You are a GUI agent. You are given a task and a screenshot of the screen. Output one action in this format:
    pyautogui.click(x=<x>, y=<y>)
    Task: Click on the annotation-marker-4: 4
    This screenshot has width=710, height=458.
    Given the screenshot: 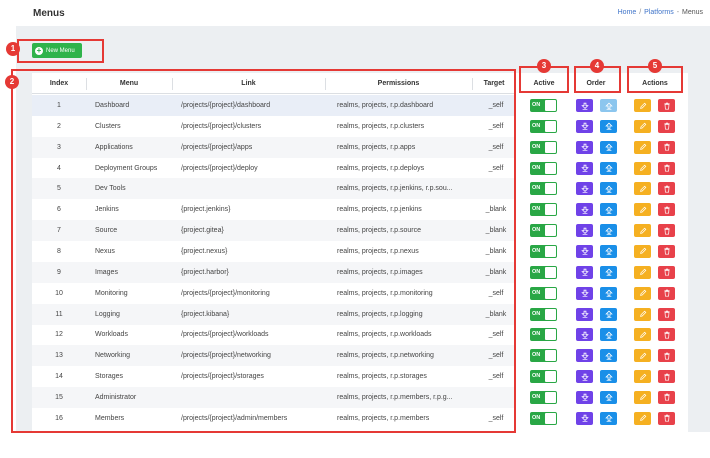 What is the action you would take?
    pyautogui.click(x=597, y=66)
    